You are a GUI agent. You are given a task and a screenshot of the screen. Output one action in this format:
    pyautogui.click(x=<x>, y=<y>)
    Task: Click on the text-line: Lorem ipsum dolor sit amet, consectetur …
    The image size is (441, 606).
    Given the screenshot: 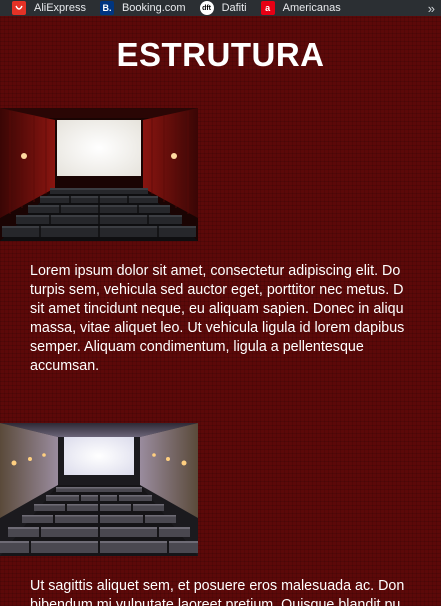 What is the action you would take?
    pyautogui.click(x=215, y=271)
    